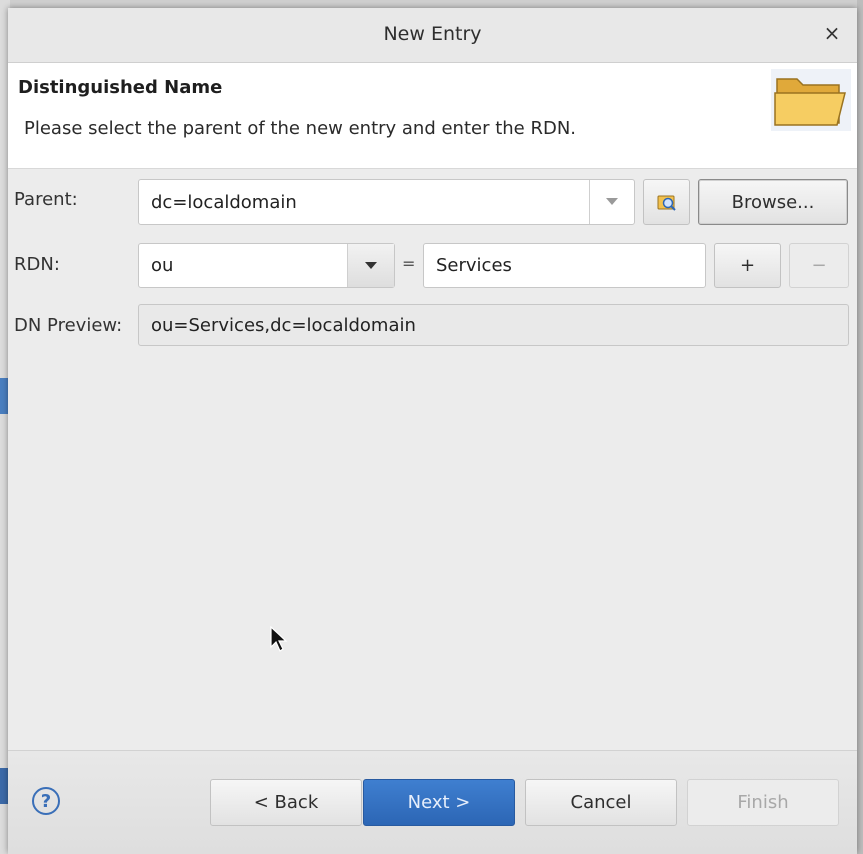 This screenshot has height=854, width=863. Describe the element at coordinates (224, 202) in the screenshot. I see `parent-value: dc=localdomain` at that location.